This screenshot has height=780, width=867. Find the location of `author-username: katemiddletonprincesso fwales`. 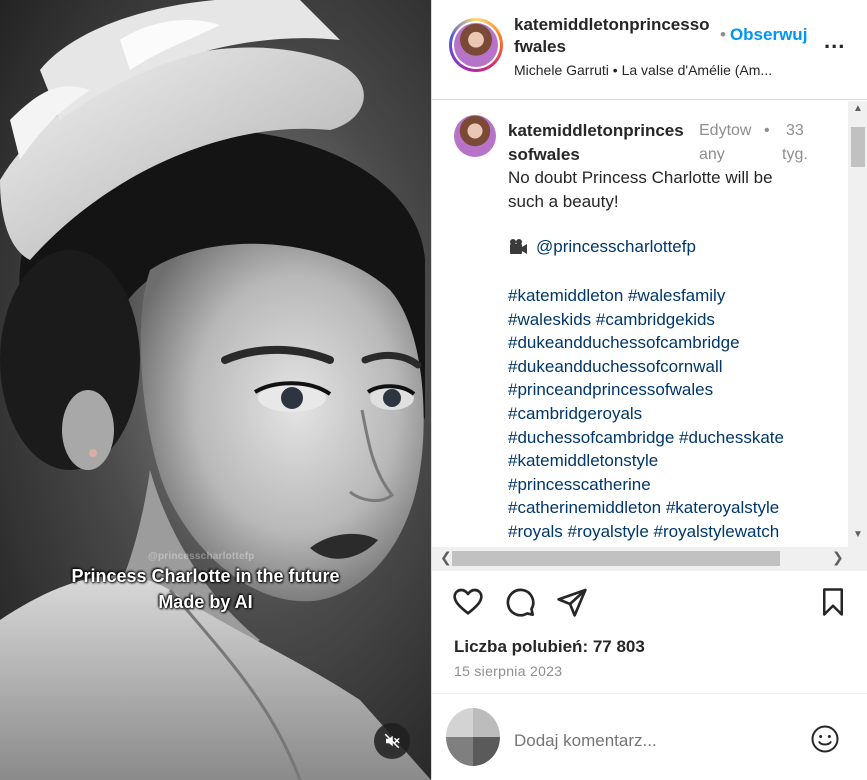

author-username: katemiddletonprincesso fwales is located at coordinates (619, 36).